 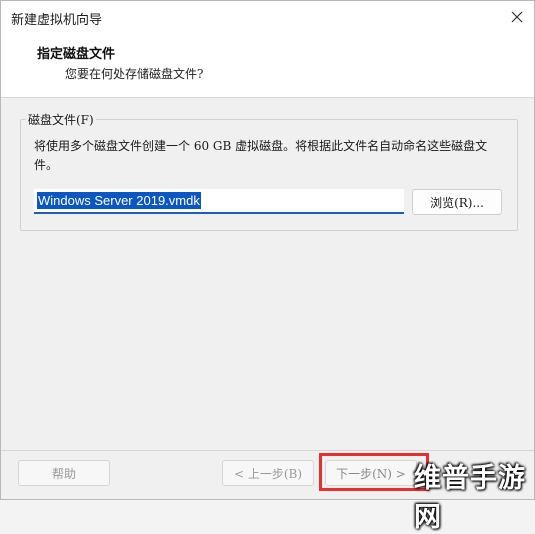 What do you see at coordinates (267, 17) in the screenshot?
I see `title-bar: 新建虚拟机向导` at bounding box center [267, 17].